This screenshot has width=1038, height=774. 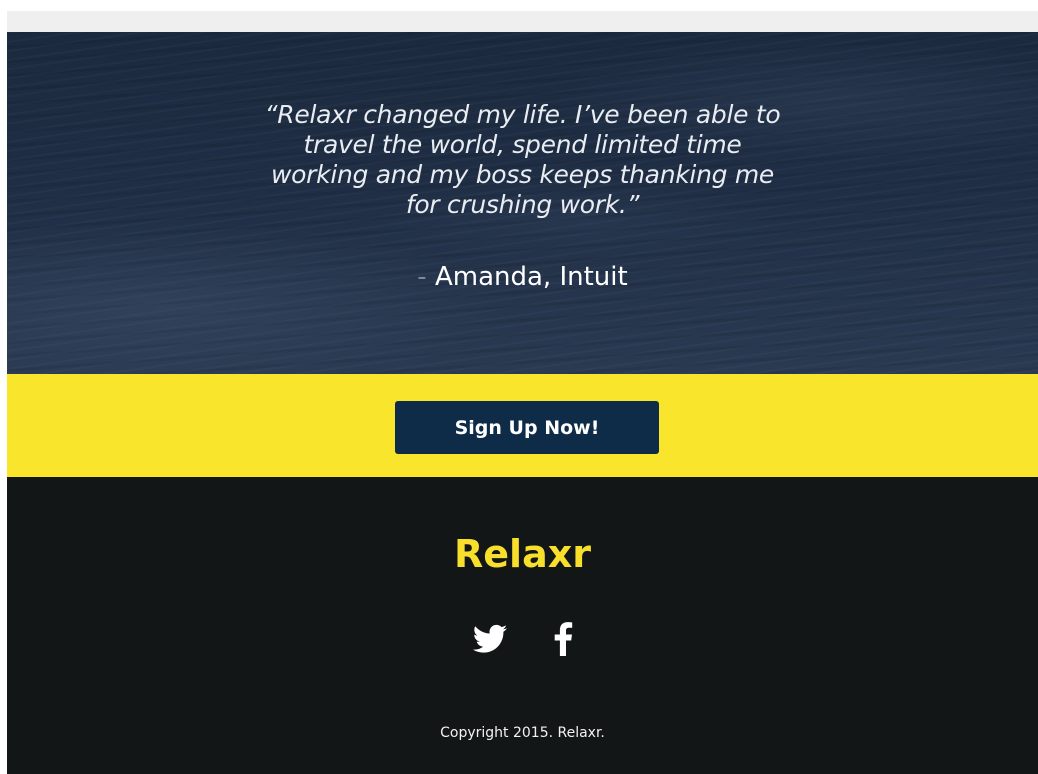 I want to click on copyright-text: Copyright 2015. Relaxr., so click(x=522, y=733).